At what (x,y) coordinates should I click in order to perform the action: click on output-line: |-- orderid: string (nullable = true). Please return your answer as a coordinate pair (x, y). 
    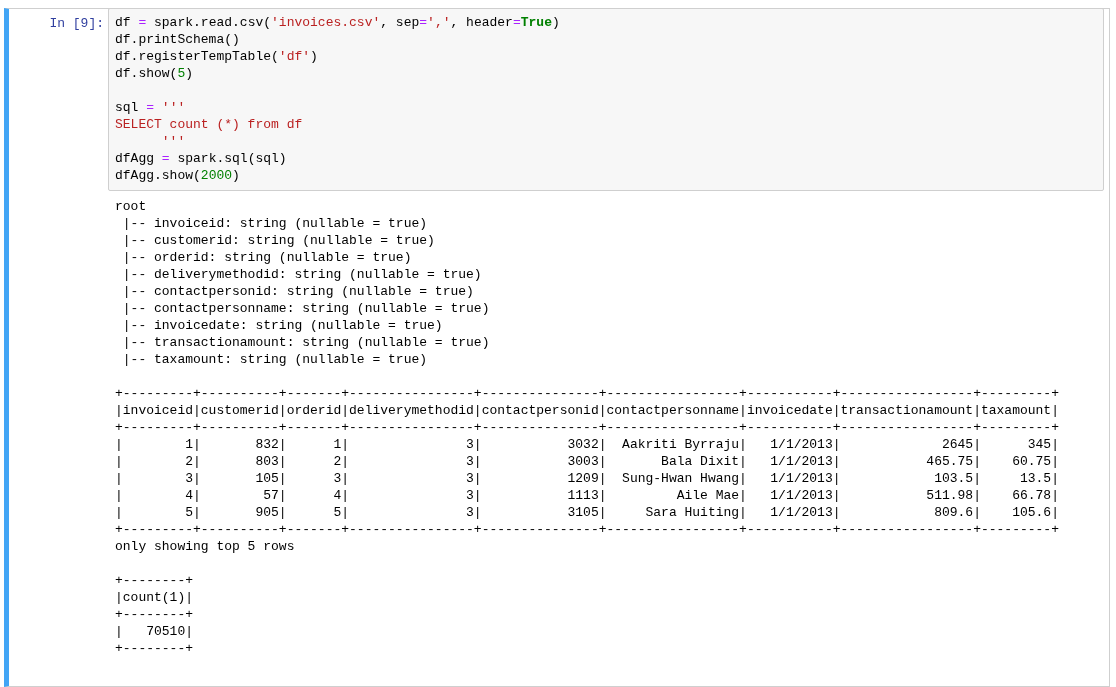
    Looking at the image, I should click on (267, 257).